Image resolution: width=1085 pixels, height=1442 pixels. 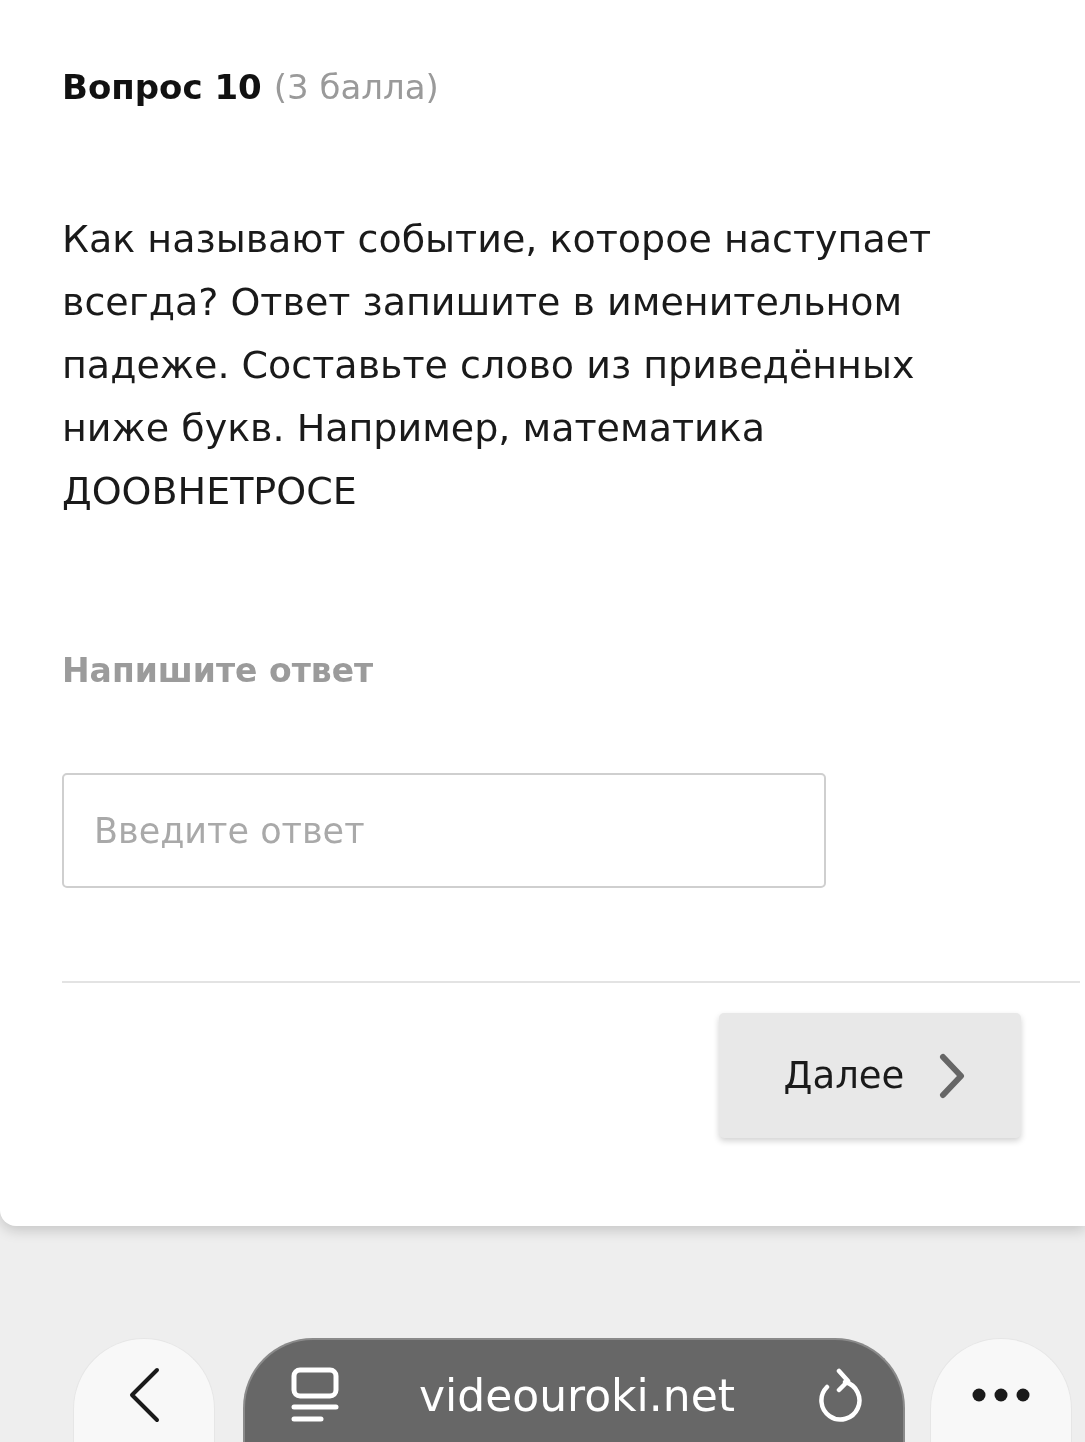 I want to click on letters-text: ДООВНЕТРОСЕ, so click(x=210, y=491).